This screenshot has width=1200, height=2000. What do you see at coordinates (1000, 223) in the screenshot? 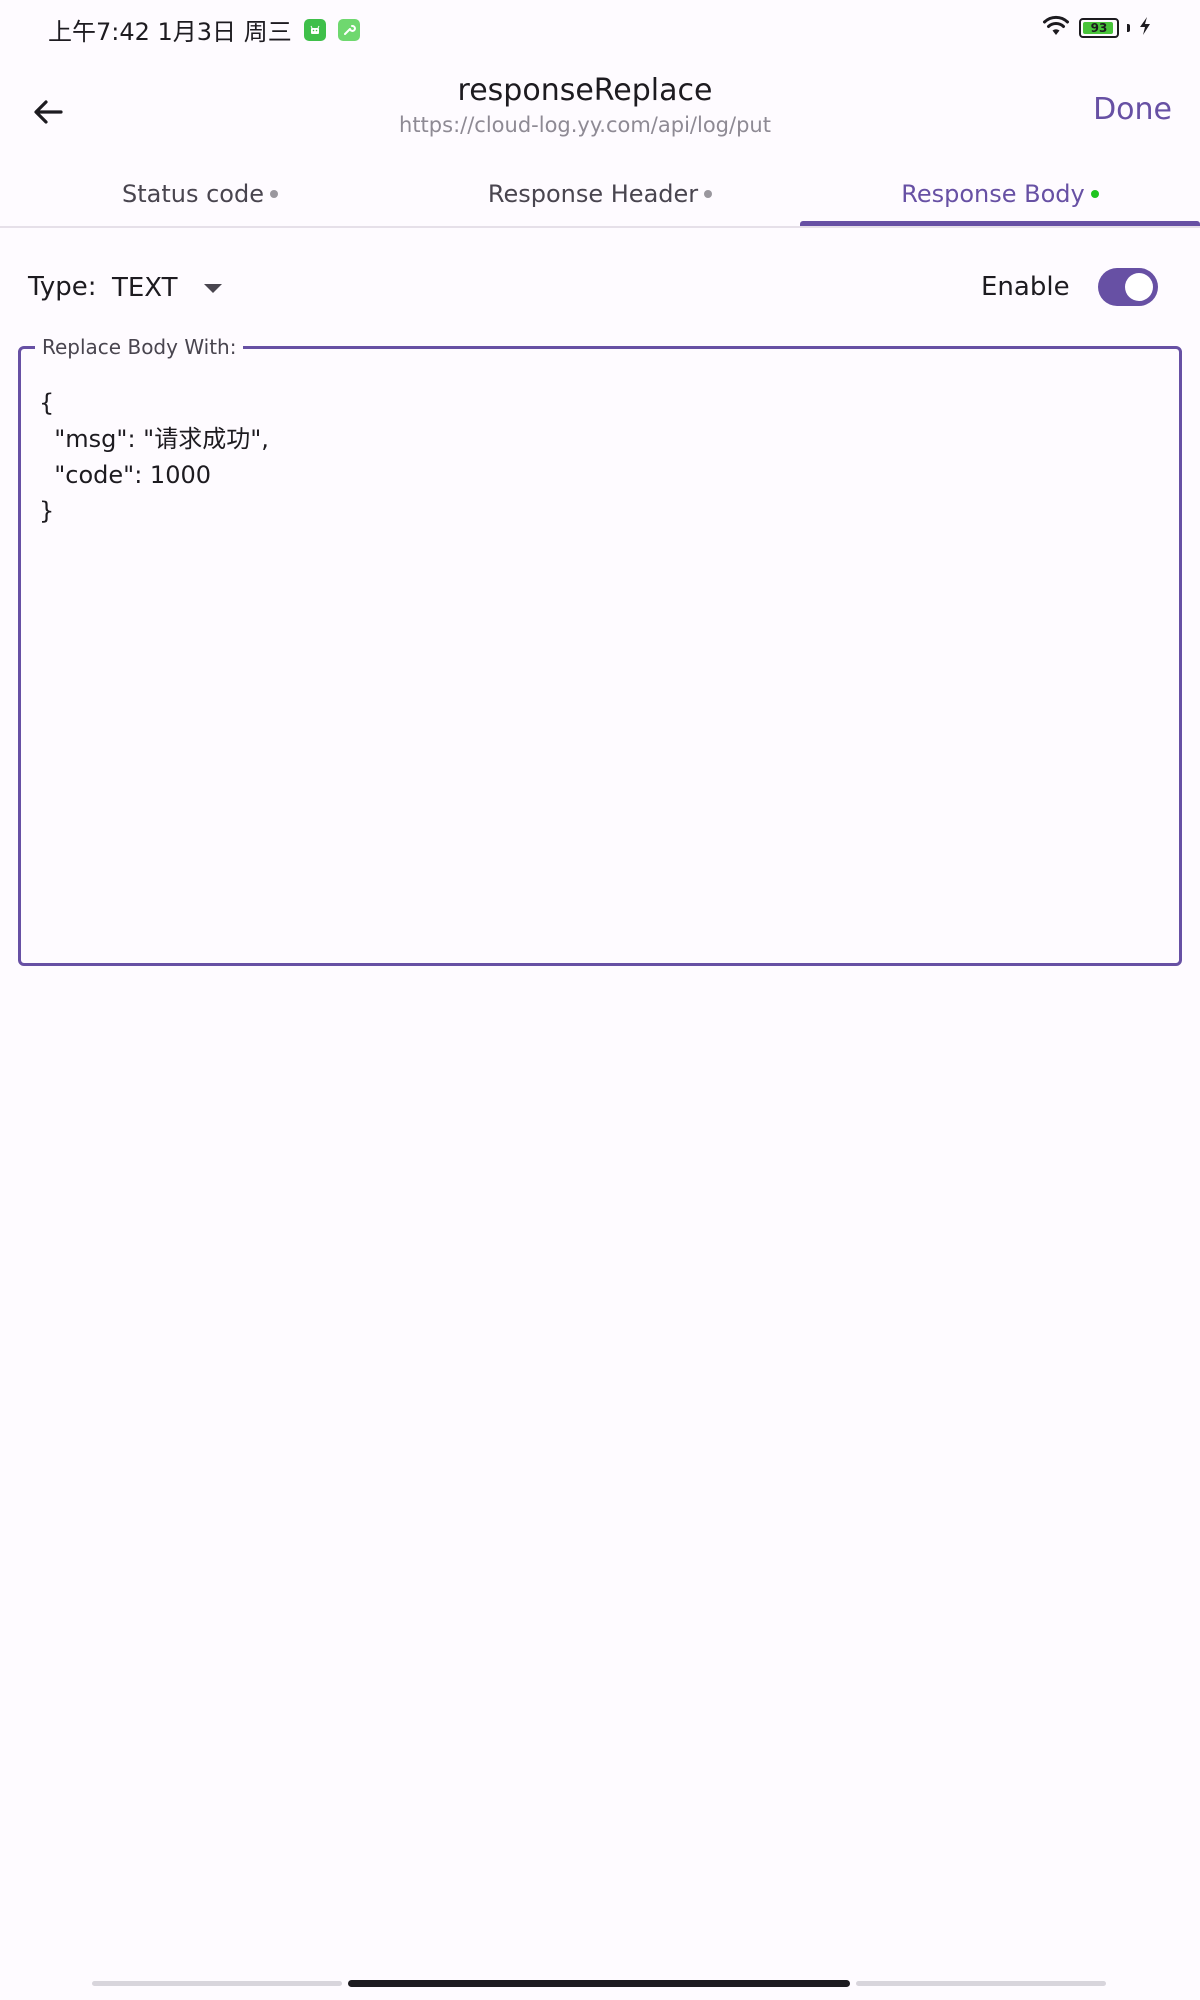
I see `tab-indicator` at bounding box center [1000, 223].